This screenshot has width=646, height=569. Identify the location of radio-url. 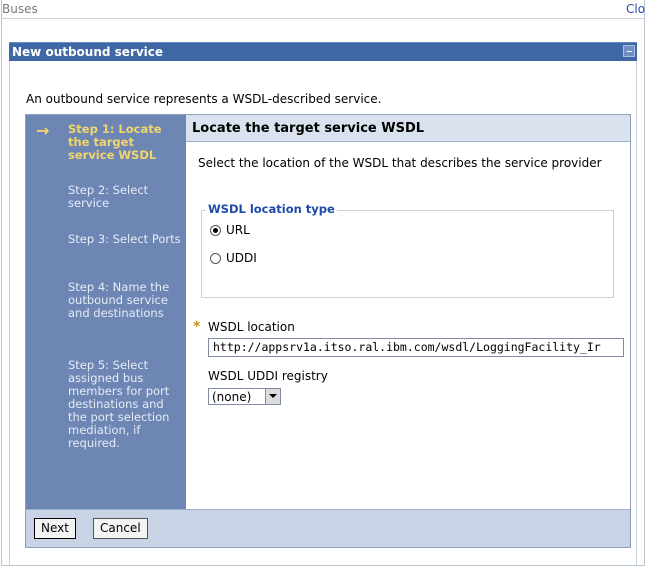
(215, 230).